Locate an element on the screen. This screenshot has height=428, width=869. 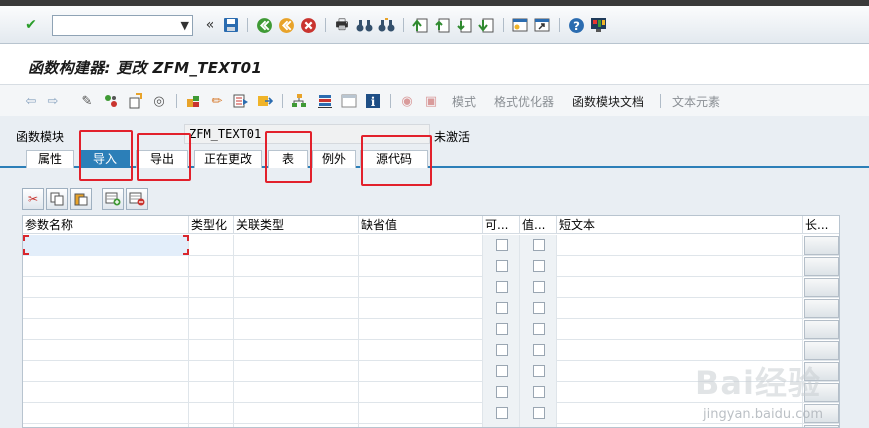
ok-check-icon: ✔ is located at coordinates (31, 25).